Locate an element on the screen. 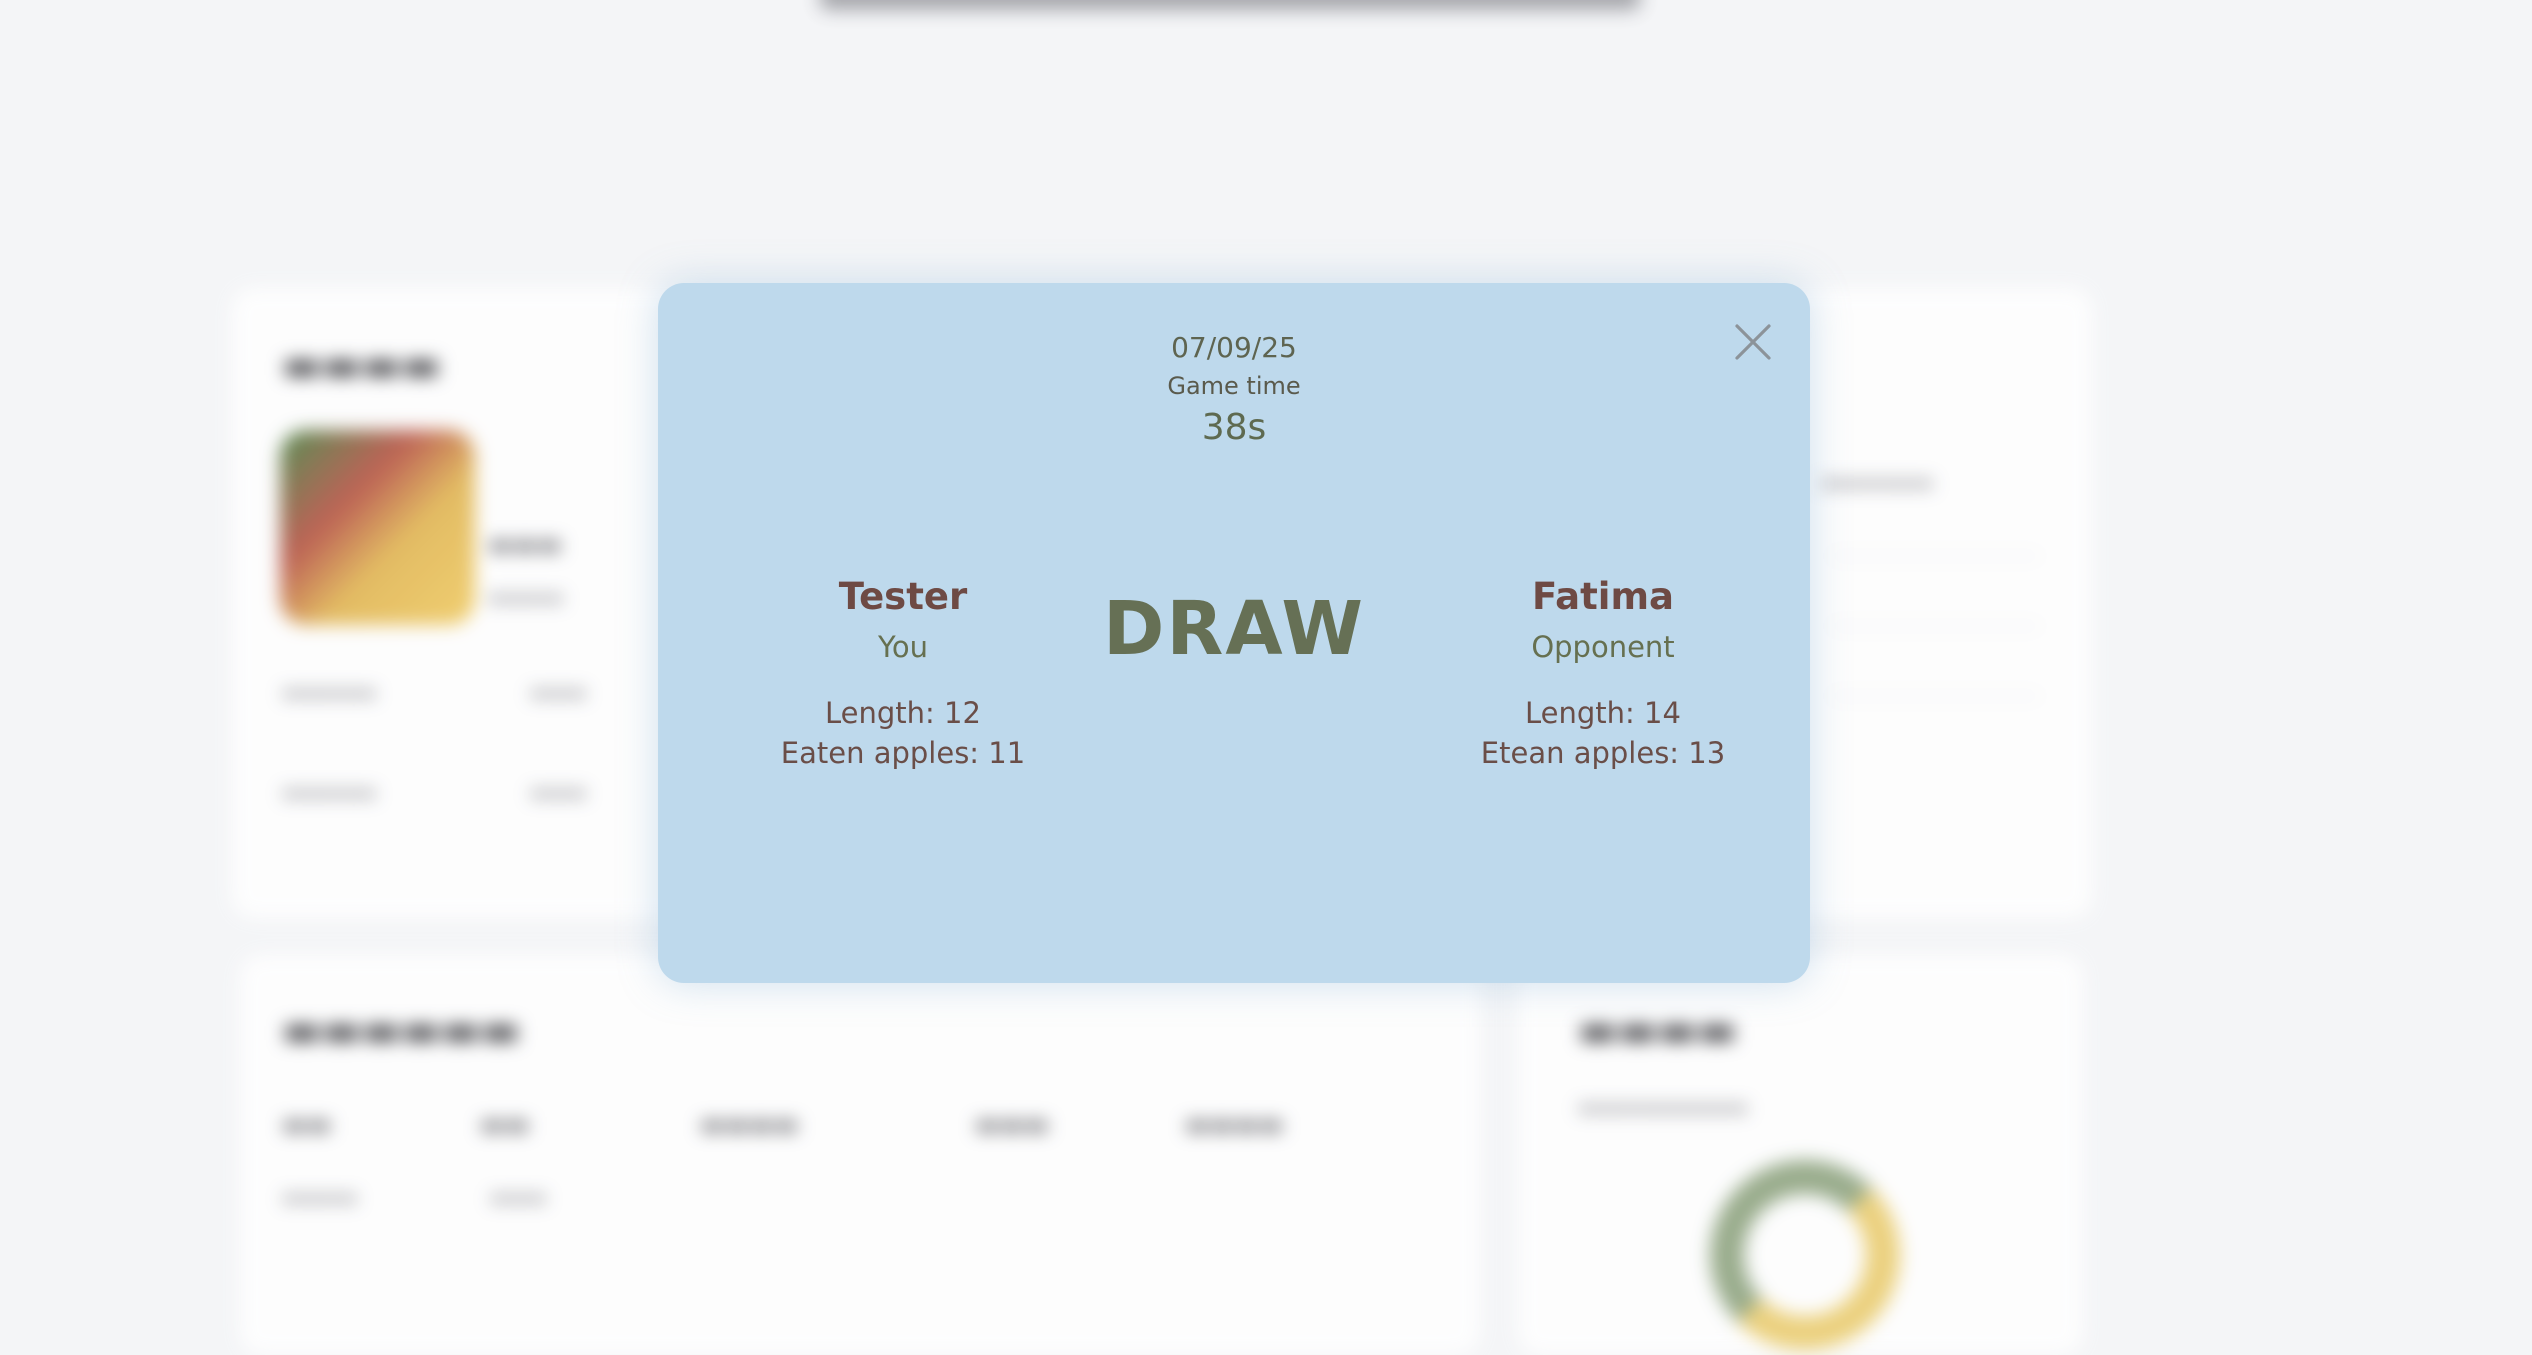 This screenshot has height=1355, width=2532. player-stats: Length: 14 Etean apples: 13 is located at coordinates (1603, 733).